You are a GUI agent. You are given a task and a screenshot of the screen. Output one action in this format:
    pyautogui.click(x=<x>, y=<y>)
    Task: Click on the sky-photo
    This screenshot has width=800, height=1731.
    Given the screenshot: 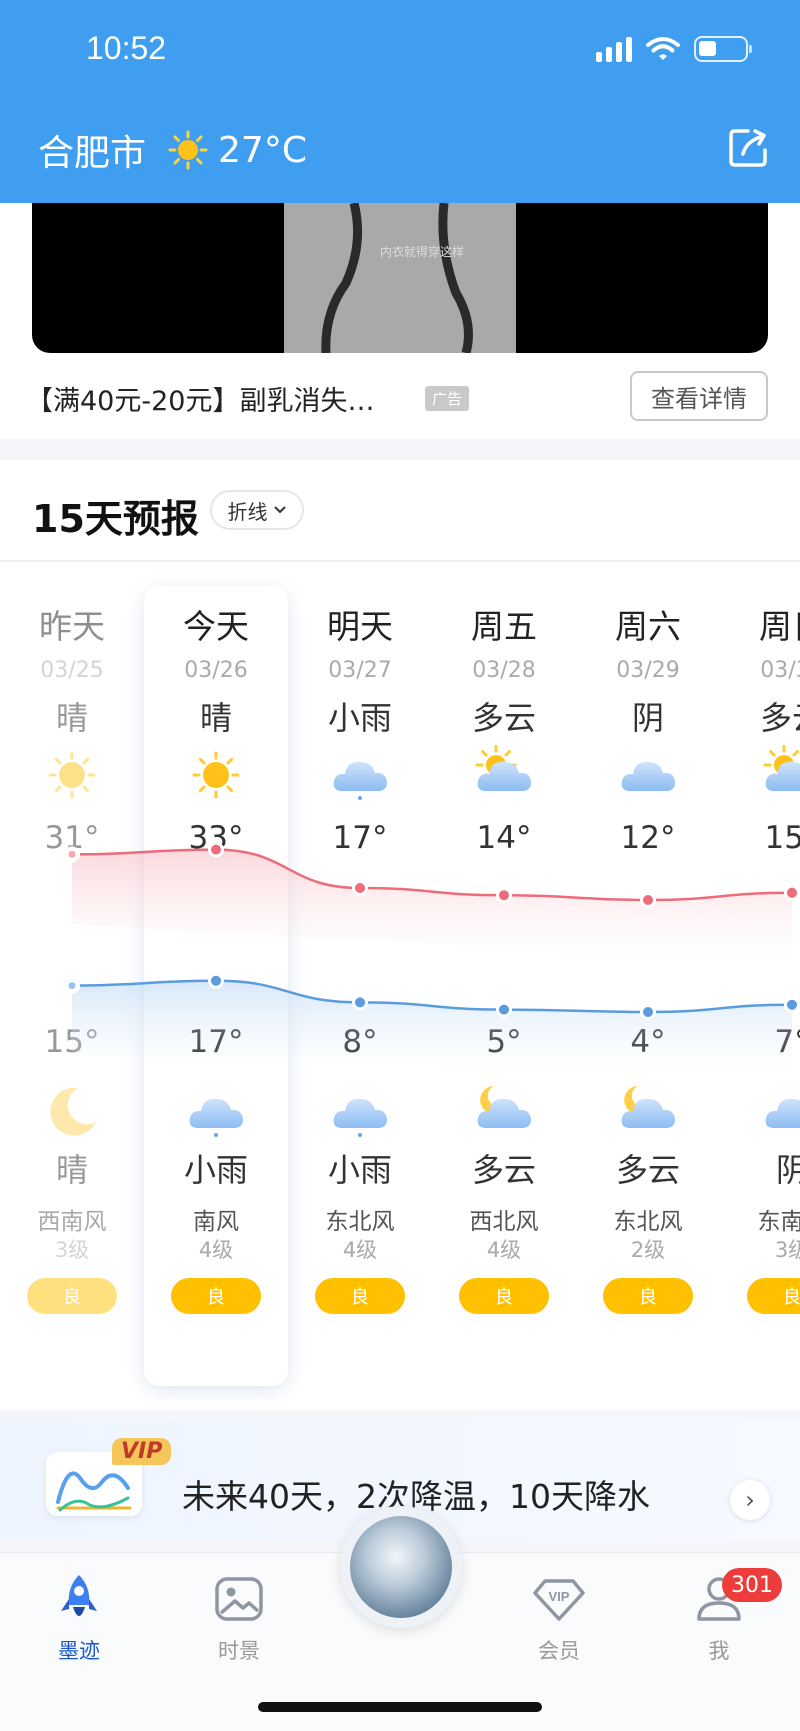 What is the action you would take?
    pyautogui.click(x=401, y=1567)
    